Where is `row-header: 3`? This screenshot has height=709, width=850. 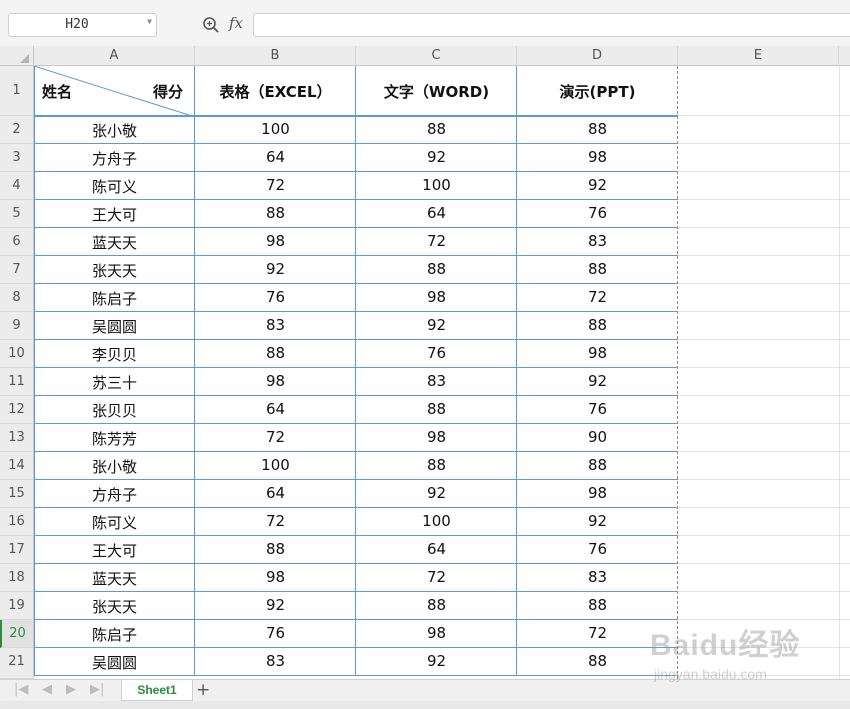
row-header: 3 is located at coordinates (17, 158).